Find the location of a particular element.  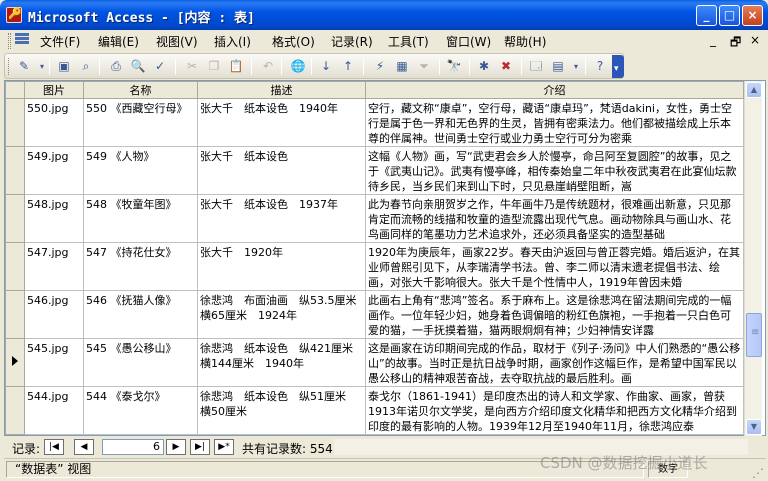

find-icon: 🔭 is located at coordinates (454, 66).